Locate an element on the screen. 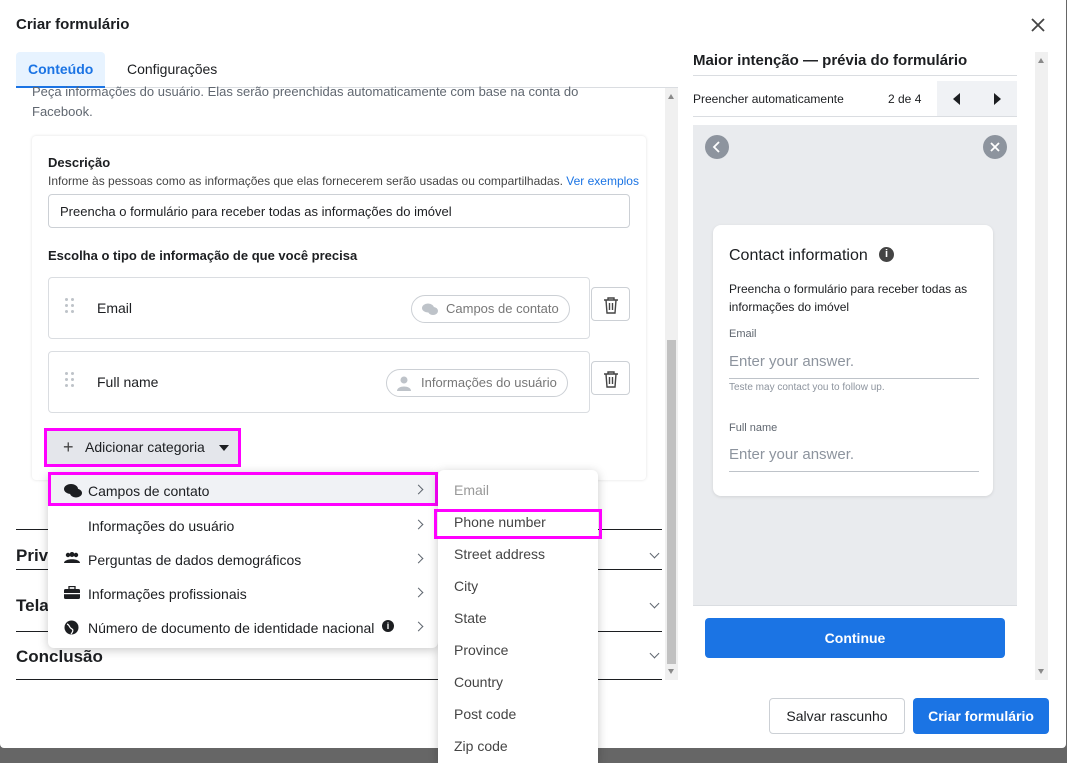 The height and width of the screenshot is (763, 1067). phone-number-highlight is located at coordinates (518, 524).